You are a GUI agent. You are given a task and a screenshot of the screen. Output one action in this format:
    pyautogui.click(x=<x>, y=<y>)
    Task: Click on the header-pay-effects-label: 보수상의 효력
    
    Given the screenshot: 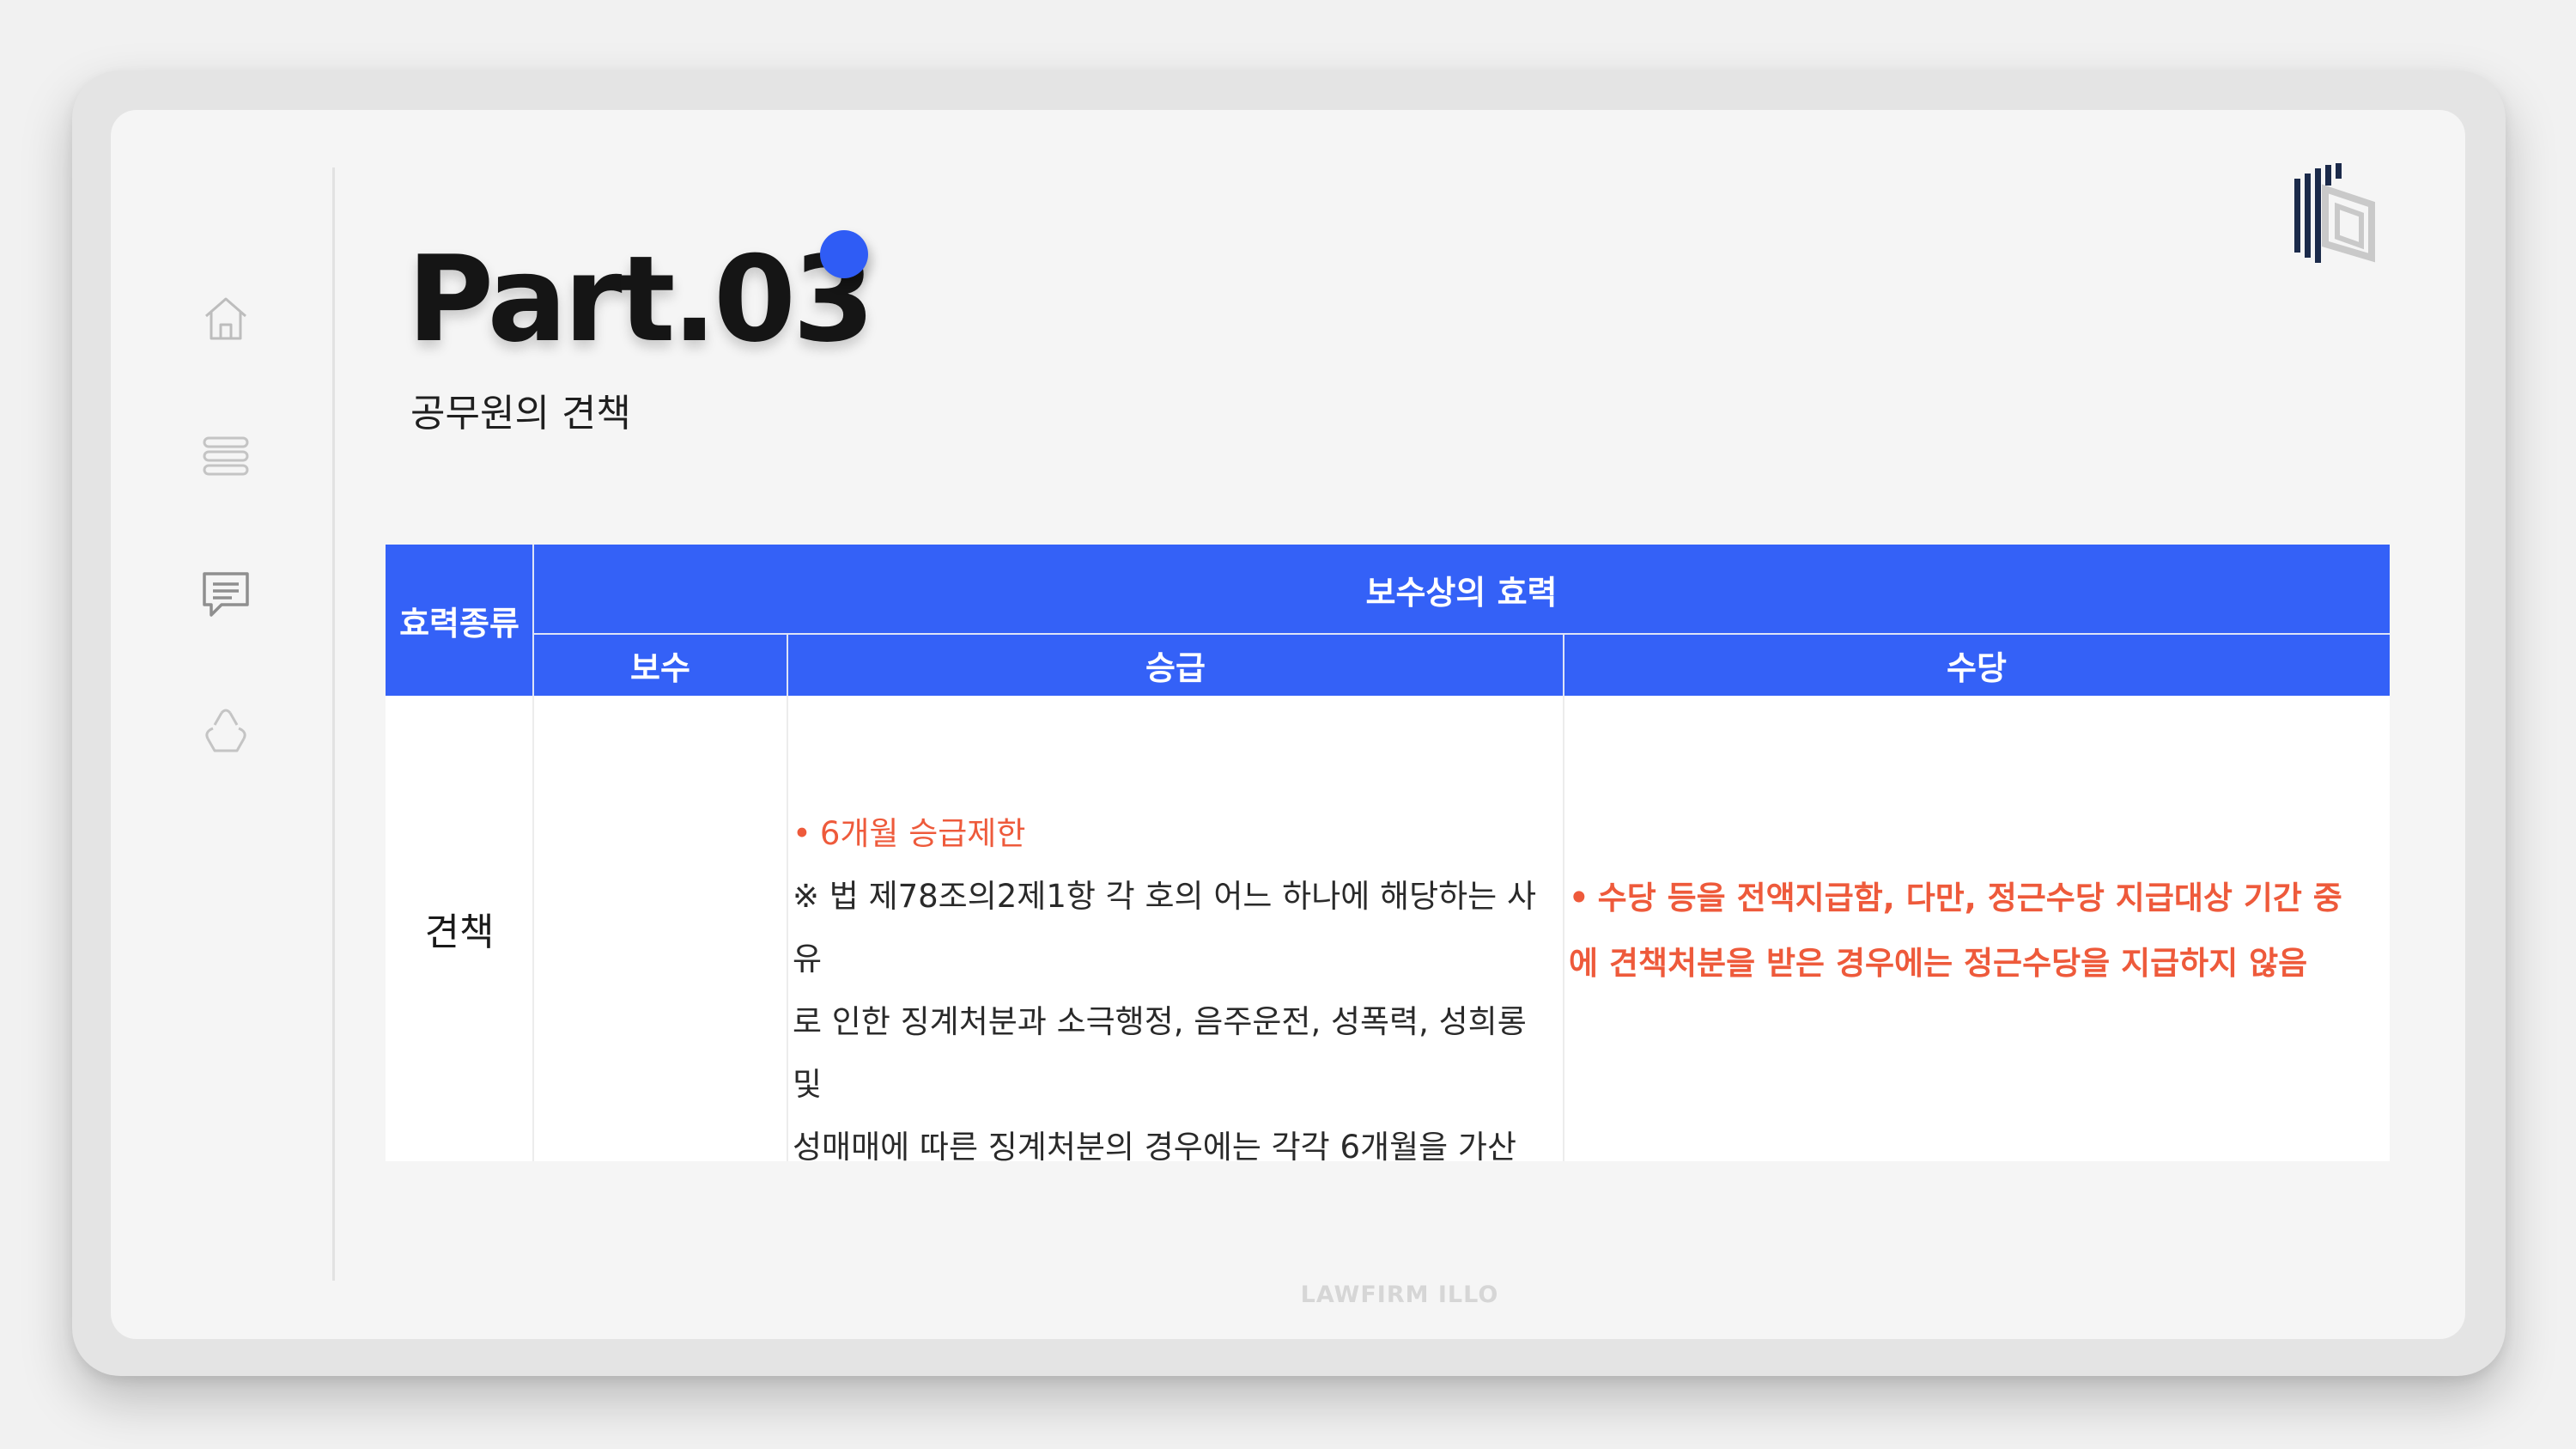 What is the action you would take?
    pyautogui.click(x=1462, y=592)
    